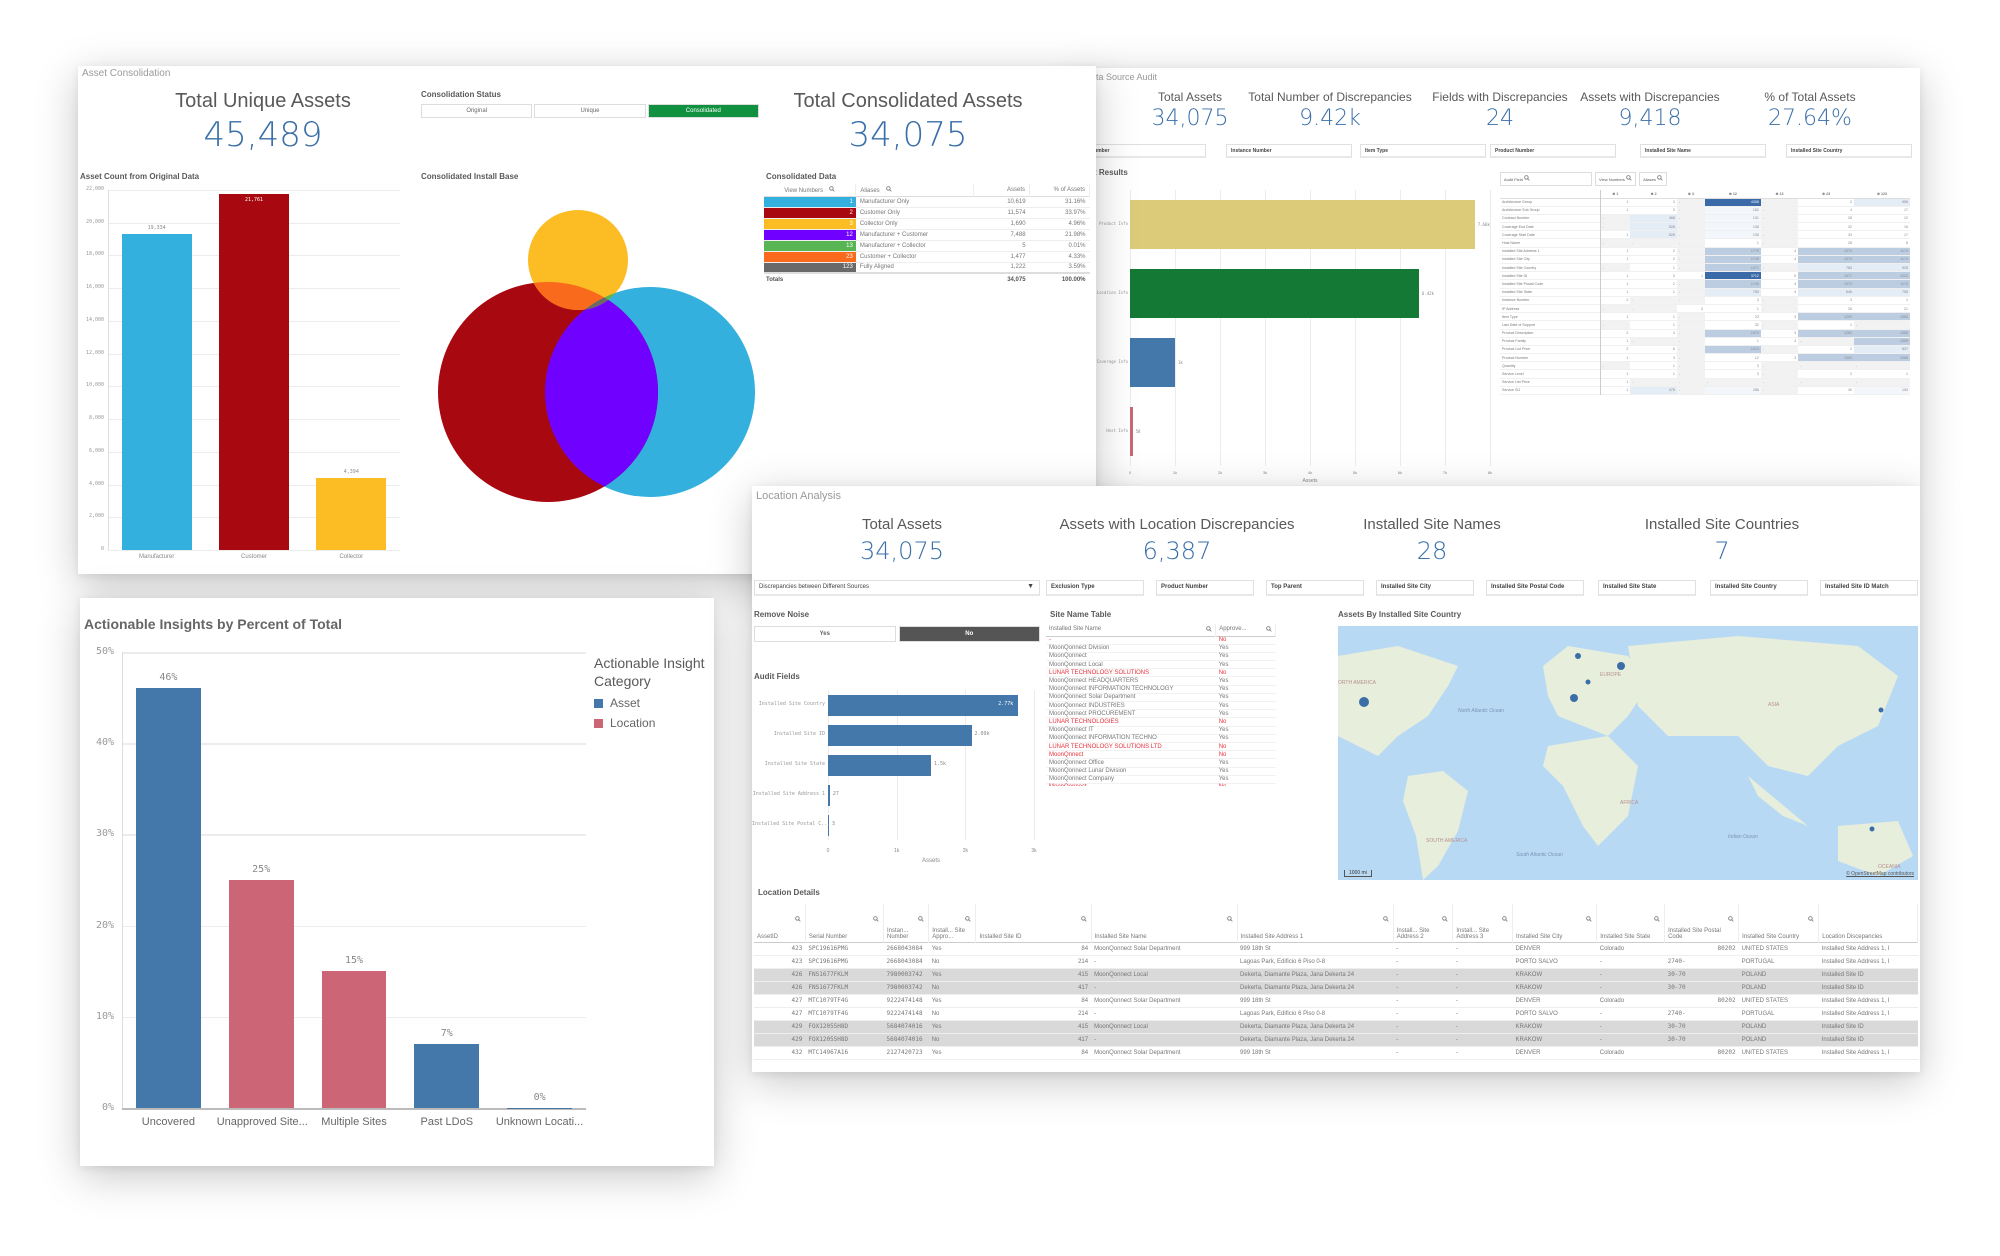 Image resolution: width=2000 pixels, height=1256 pixels. Describe the element at coordinates (1482, 923) in the screenshot. I see `column-header: Install... Site Address 3` at that location.